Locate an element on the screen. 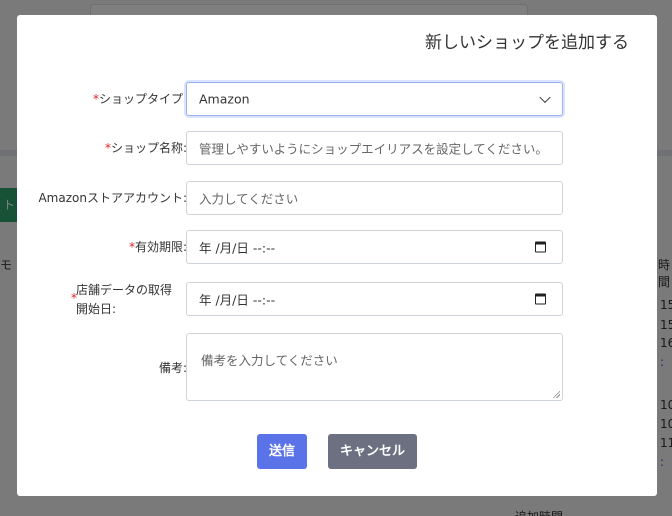 The image size is (672, 516). note-label: 備考: is located at coordinates (172, 368).